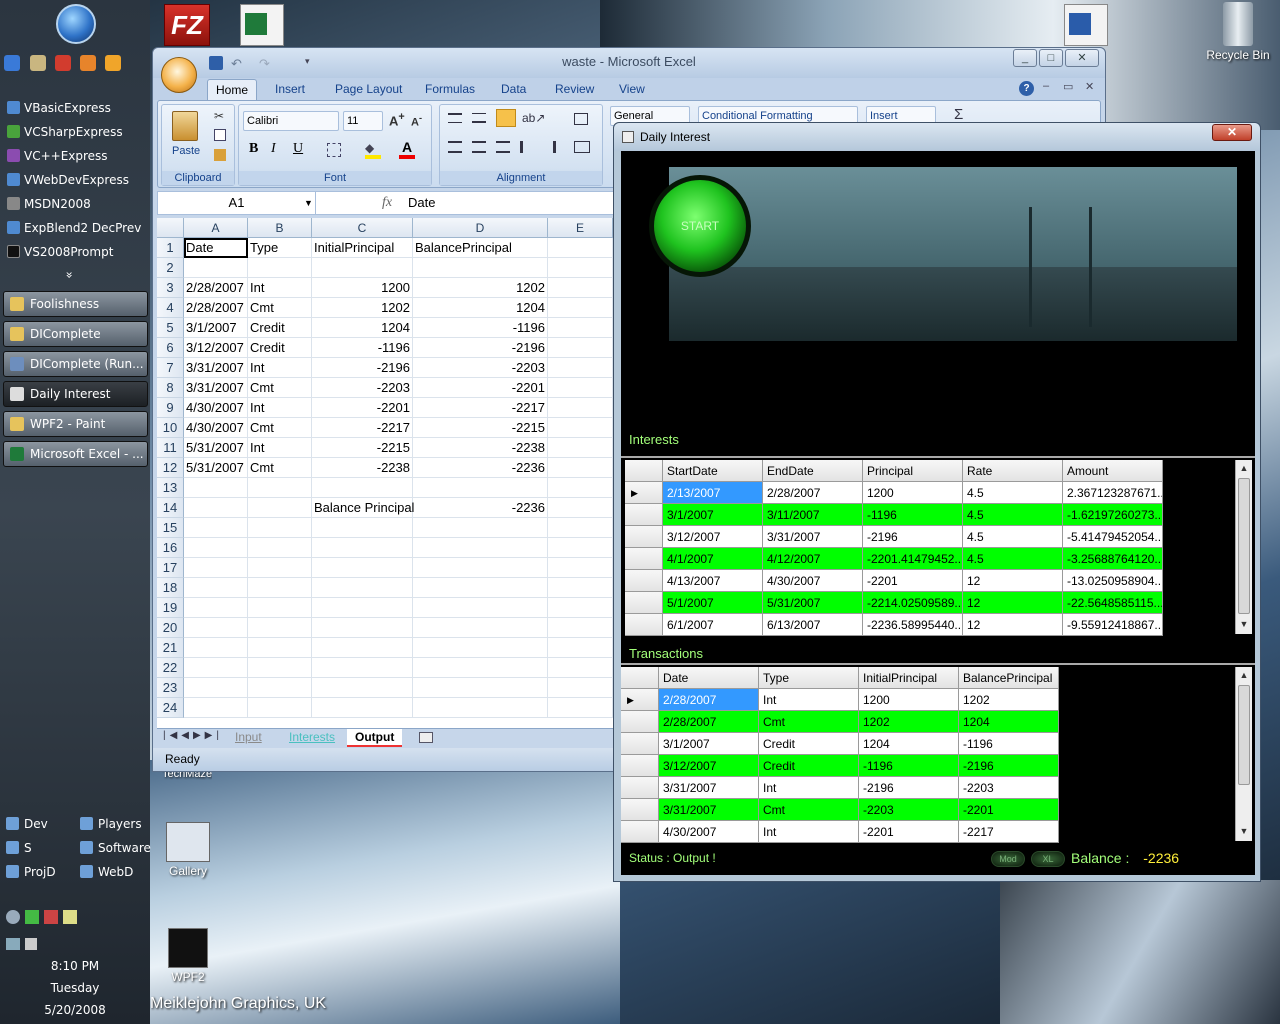 This screenshot has width=1280, height=1024. I want to click on cell-a22, so click(216, 668).